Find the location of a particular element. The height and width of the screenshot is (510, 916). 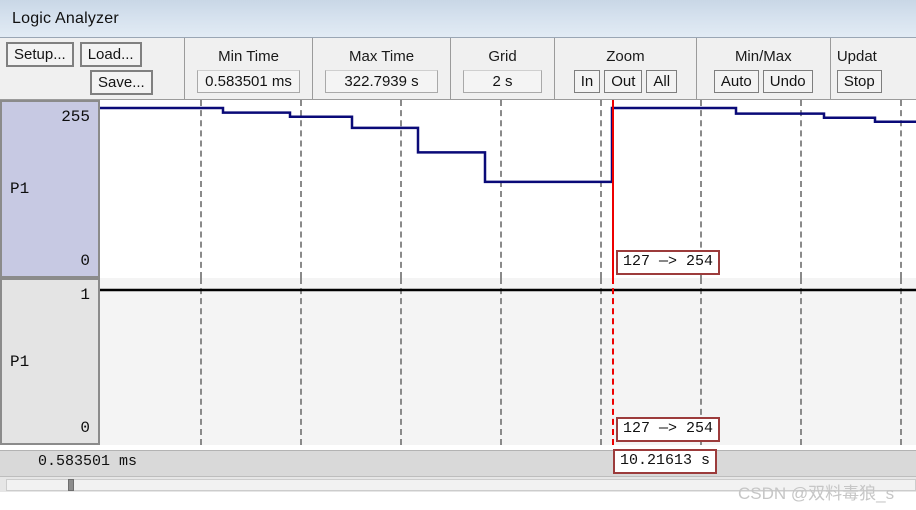

track-1-min-label: 0 is located at coordinates (85, 261).